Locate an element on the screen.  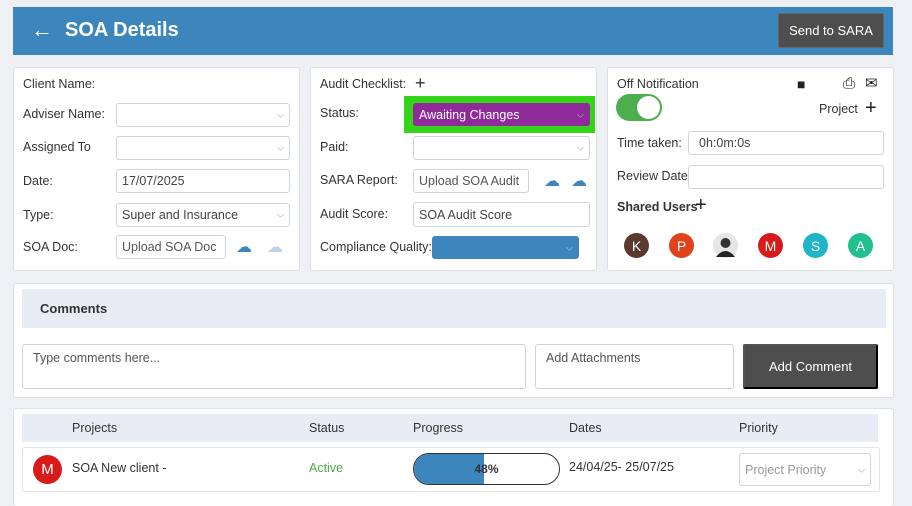
project-label: Project is located at coordinates (838, 109).